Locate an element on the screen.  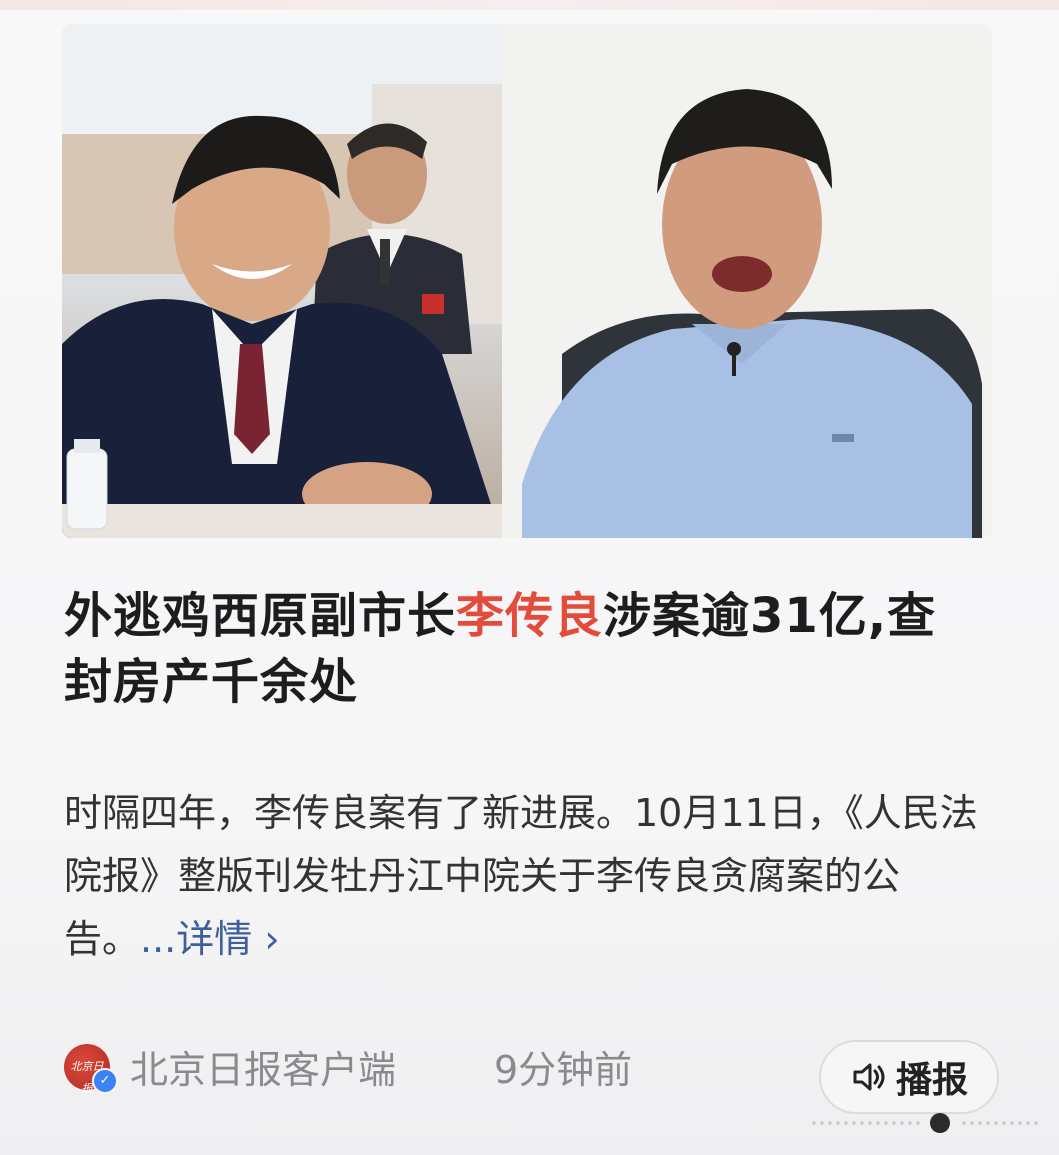
chevron-right-icon: › is located at coordinates (271, 939).